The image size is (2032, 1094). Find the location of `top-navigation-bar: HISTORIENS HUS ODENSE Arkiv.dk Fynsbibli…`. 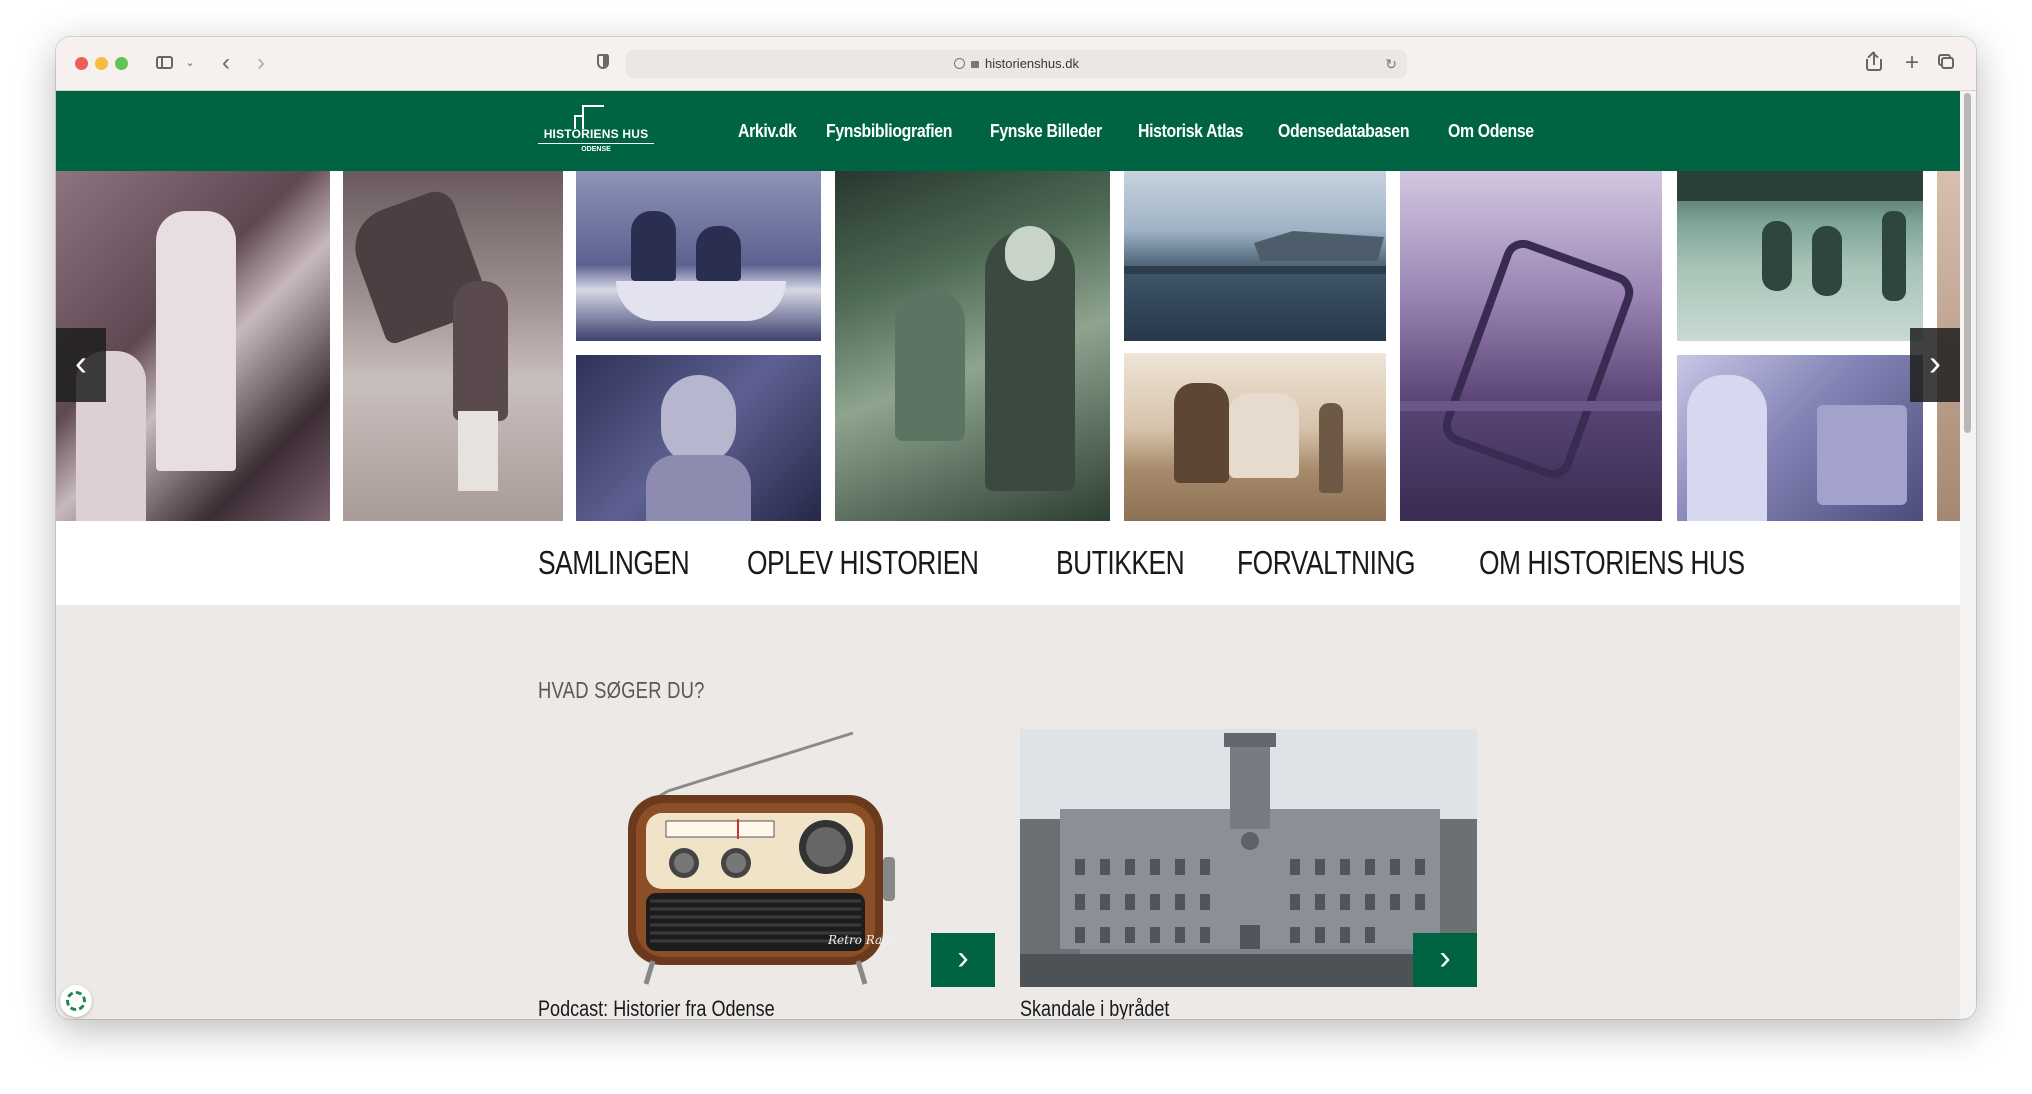

top-navigation-bar: HISTORIENS HUS ODENSE Arkiv.dk Fynsbibli… is located at coordinates (1008, 131).